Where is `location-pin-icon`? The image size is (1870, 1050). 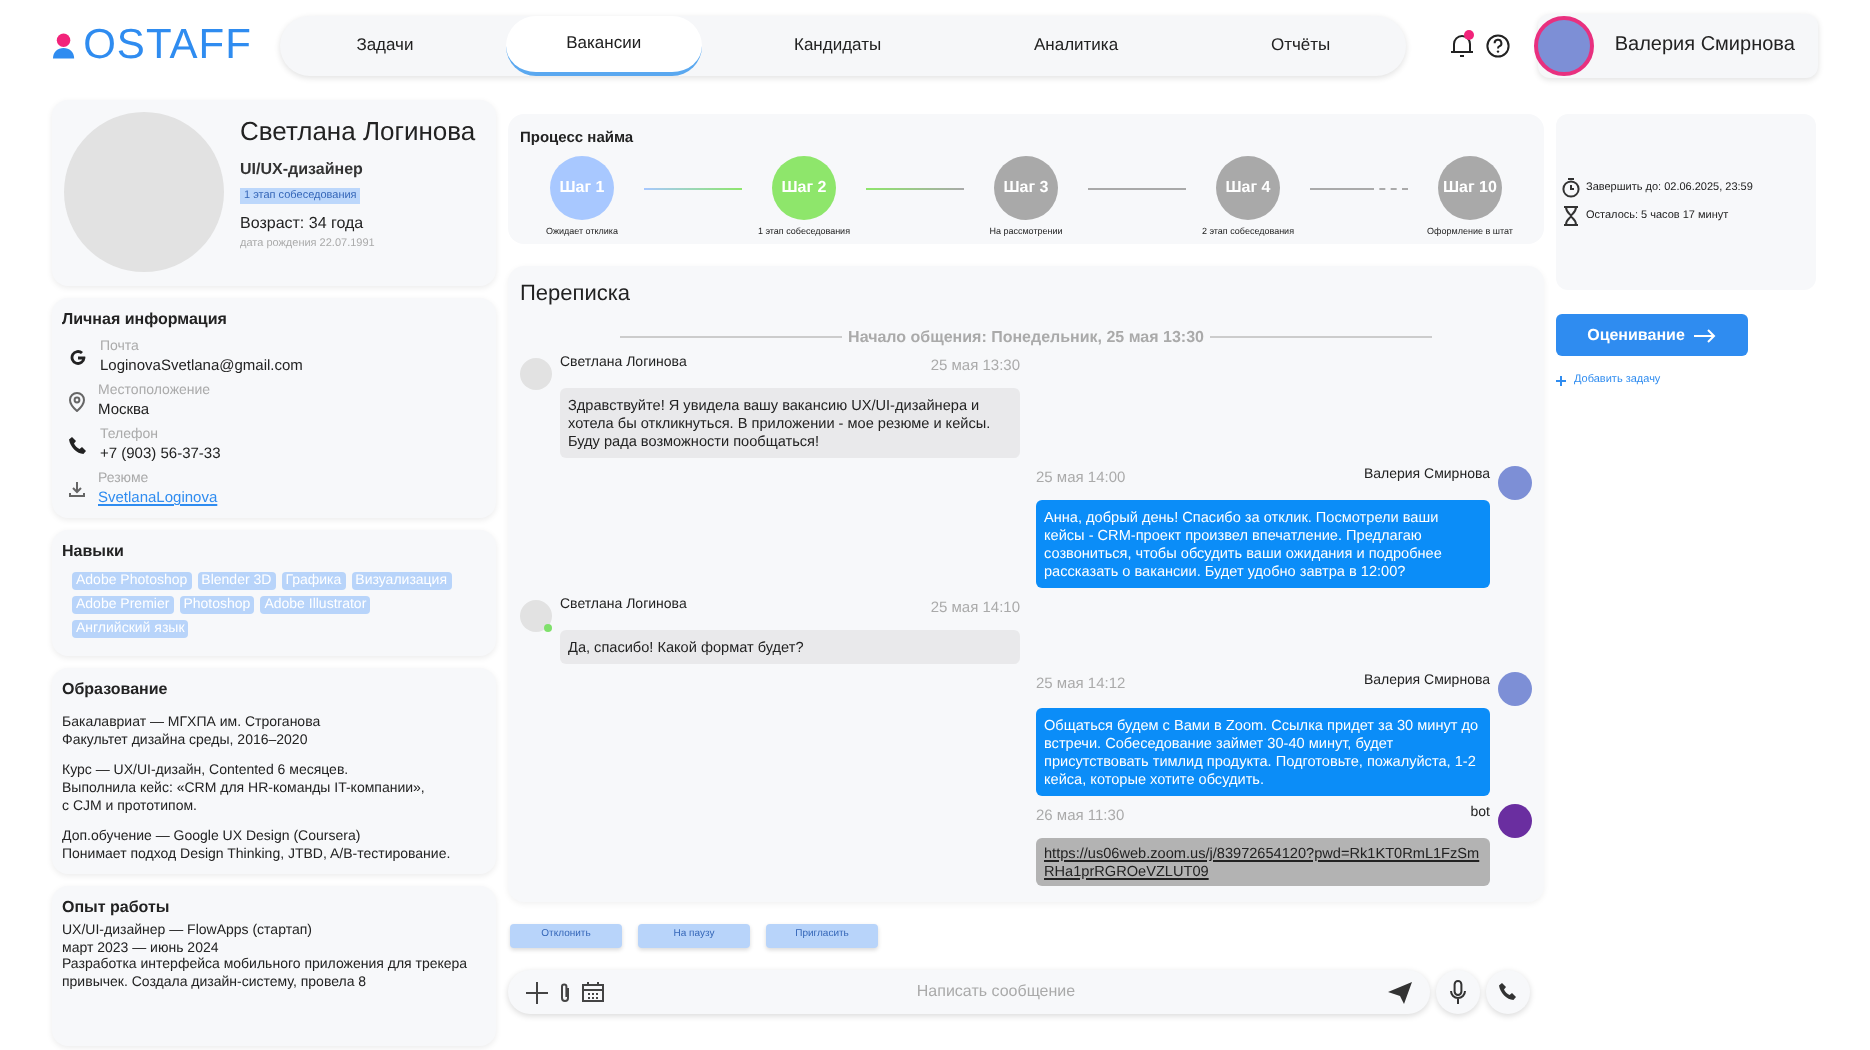 location-pin-icon is located at coordinates (77, 401).